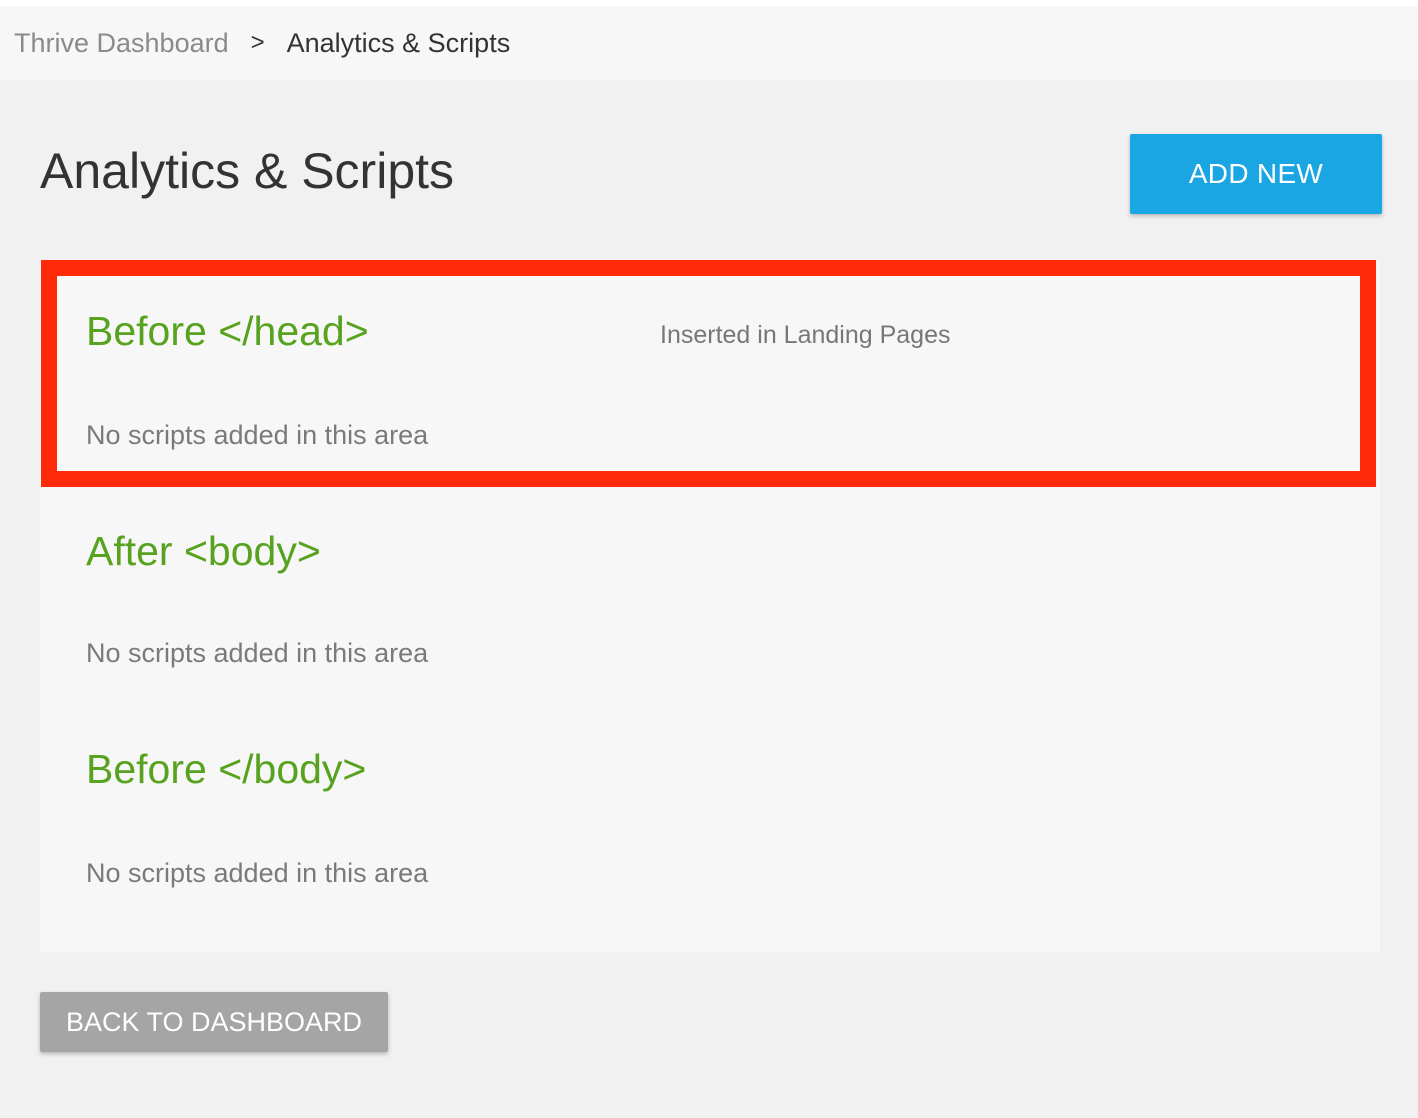 This screenshot has height=1118, width=1418. I want to click on section-title: Before </body>, so click(226, 769).